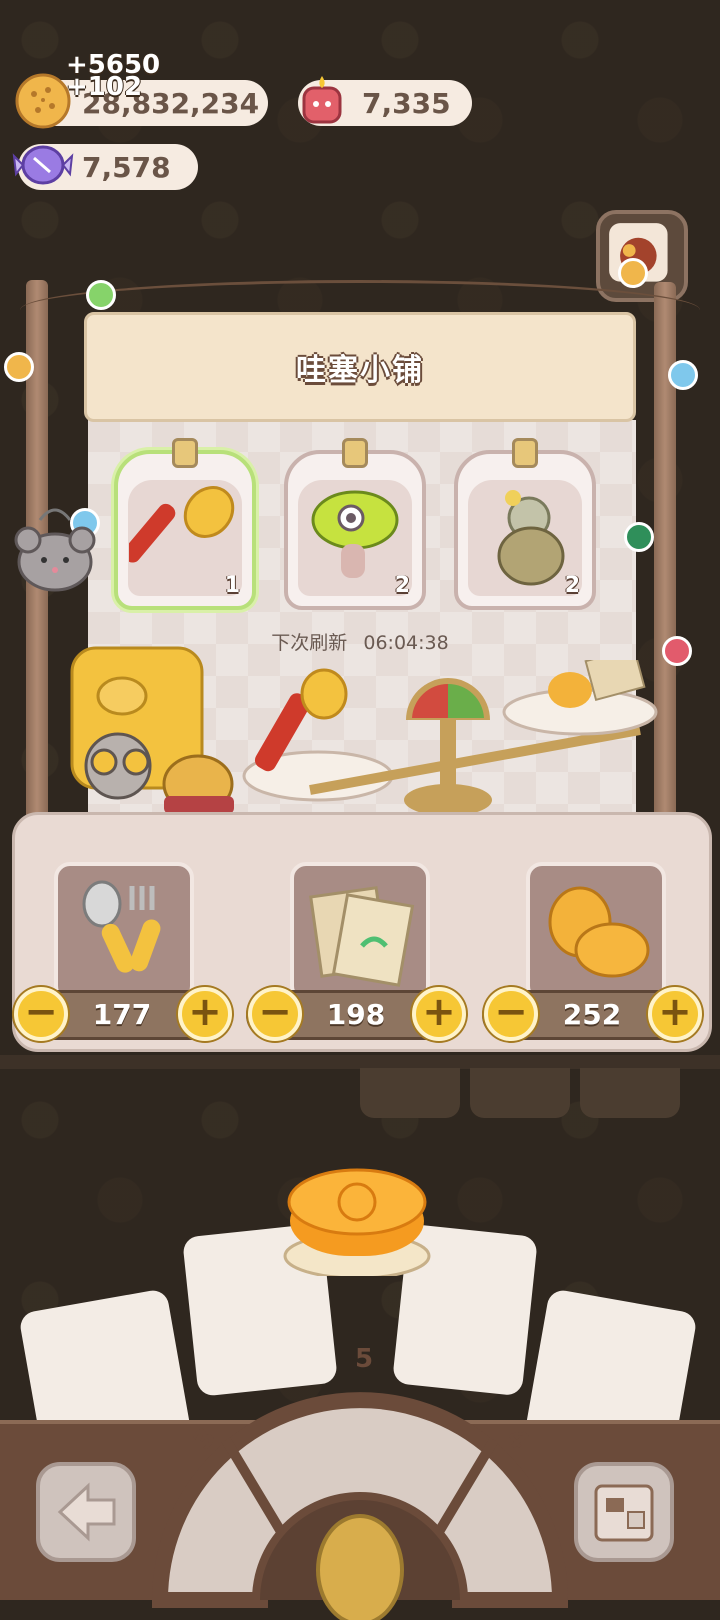  Describe the element at coordinates (364, 1359) in the screenshot. I see `dial-label-5: 5` at that location.